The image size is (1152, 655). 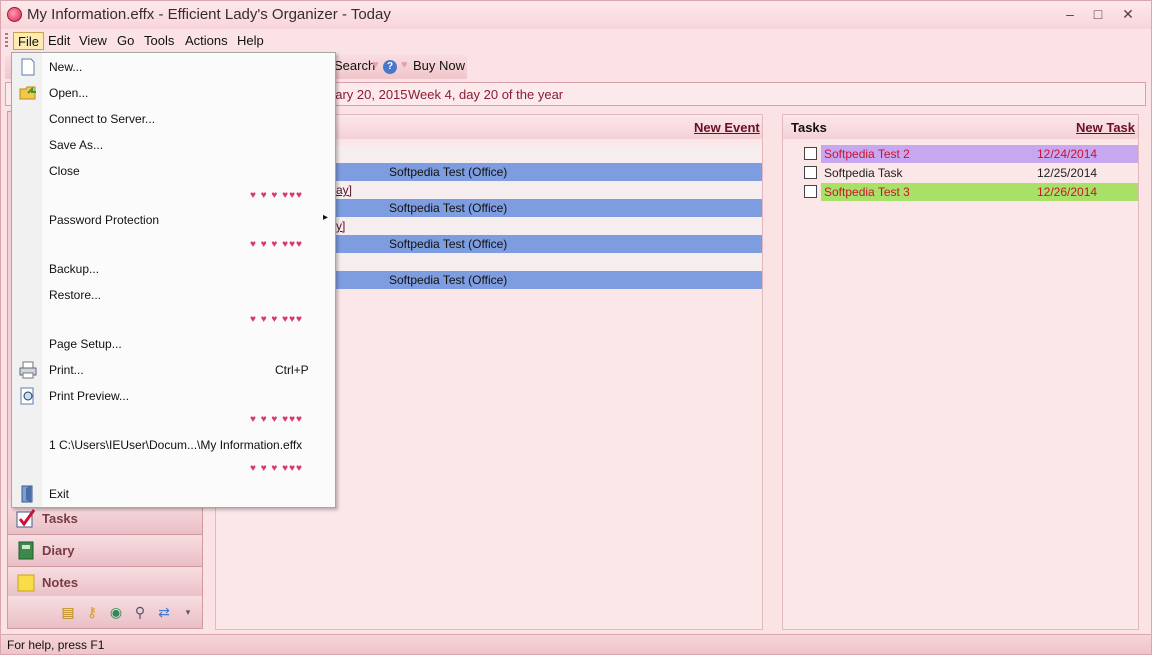 I want to click on checkmark-icon, so click(x=26, y=518).